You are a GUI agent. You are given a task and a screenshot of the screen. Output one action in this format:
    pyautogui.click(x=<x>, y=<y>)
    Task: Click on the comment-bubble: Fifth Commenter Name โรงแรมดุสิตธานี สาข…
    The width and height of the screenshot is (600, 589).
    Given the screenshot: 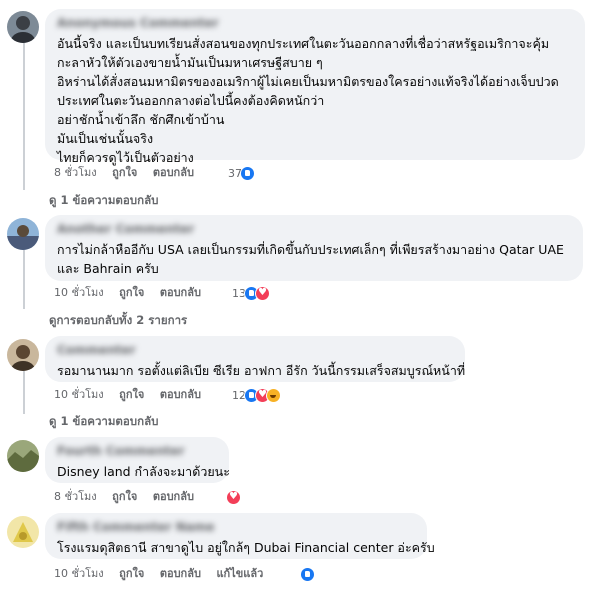 What is the action you would take?
    pyautogui.click(x=240, y=536)
    